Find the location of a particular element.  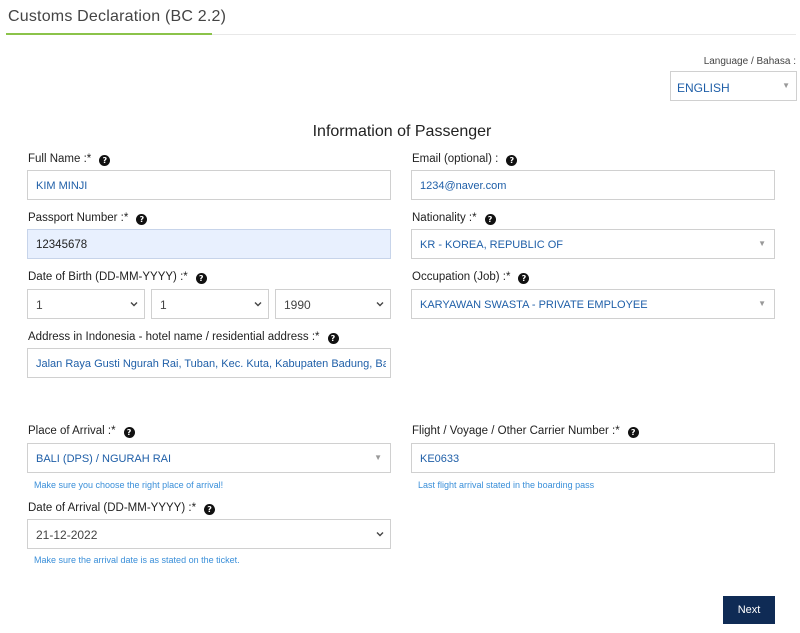

occupation-label: Occupation (Job) :*? is located at coordinates (471, 277).